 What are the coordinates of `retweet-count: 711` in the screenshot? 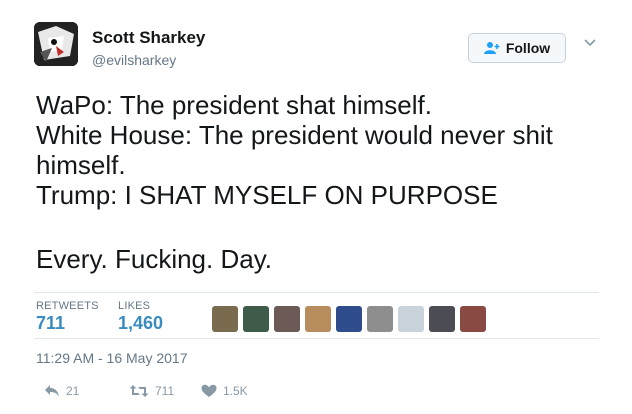 It's located at (165, 391).